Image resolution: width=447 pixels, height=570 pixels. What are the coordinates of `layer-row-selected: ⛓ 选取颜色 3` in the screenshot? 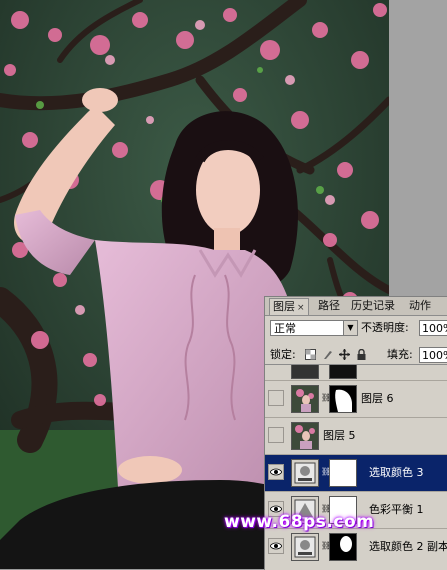 It's located at (356, 472).